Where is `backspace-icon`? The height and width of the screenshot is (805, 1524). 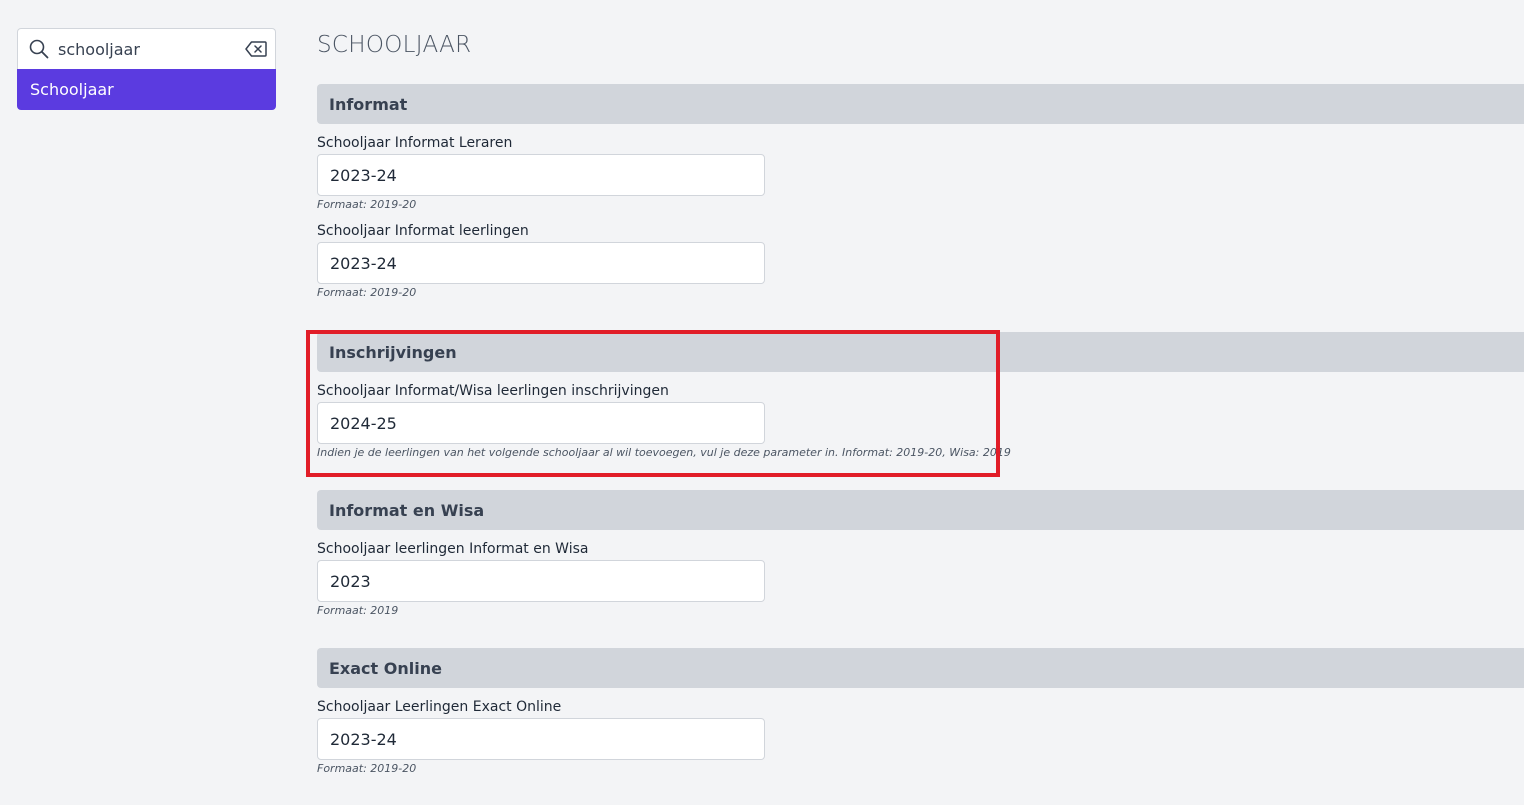
backspace-icon is located at coordinates (256, 49).